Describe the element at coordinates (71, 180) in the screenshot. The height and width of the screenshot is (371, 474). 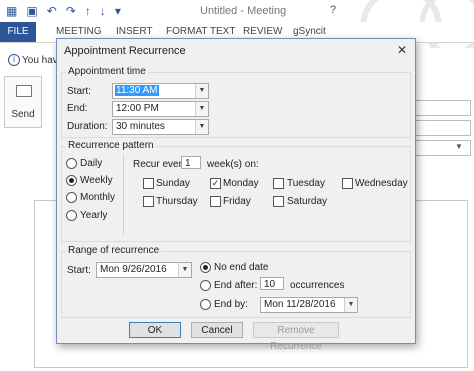
I see `weekly-radio` at that location.